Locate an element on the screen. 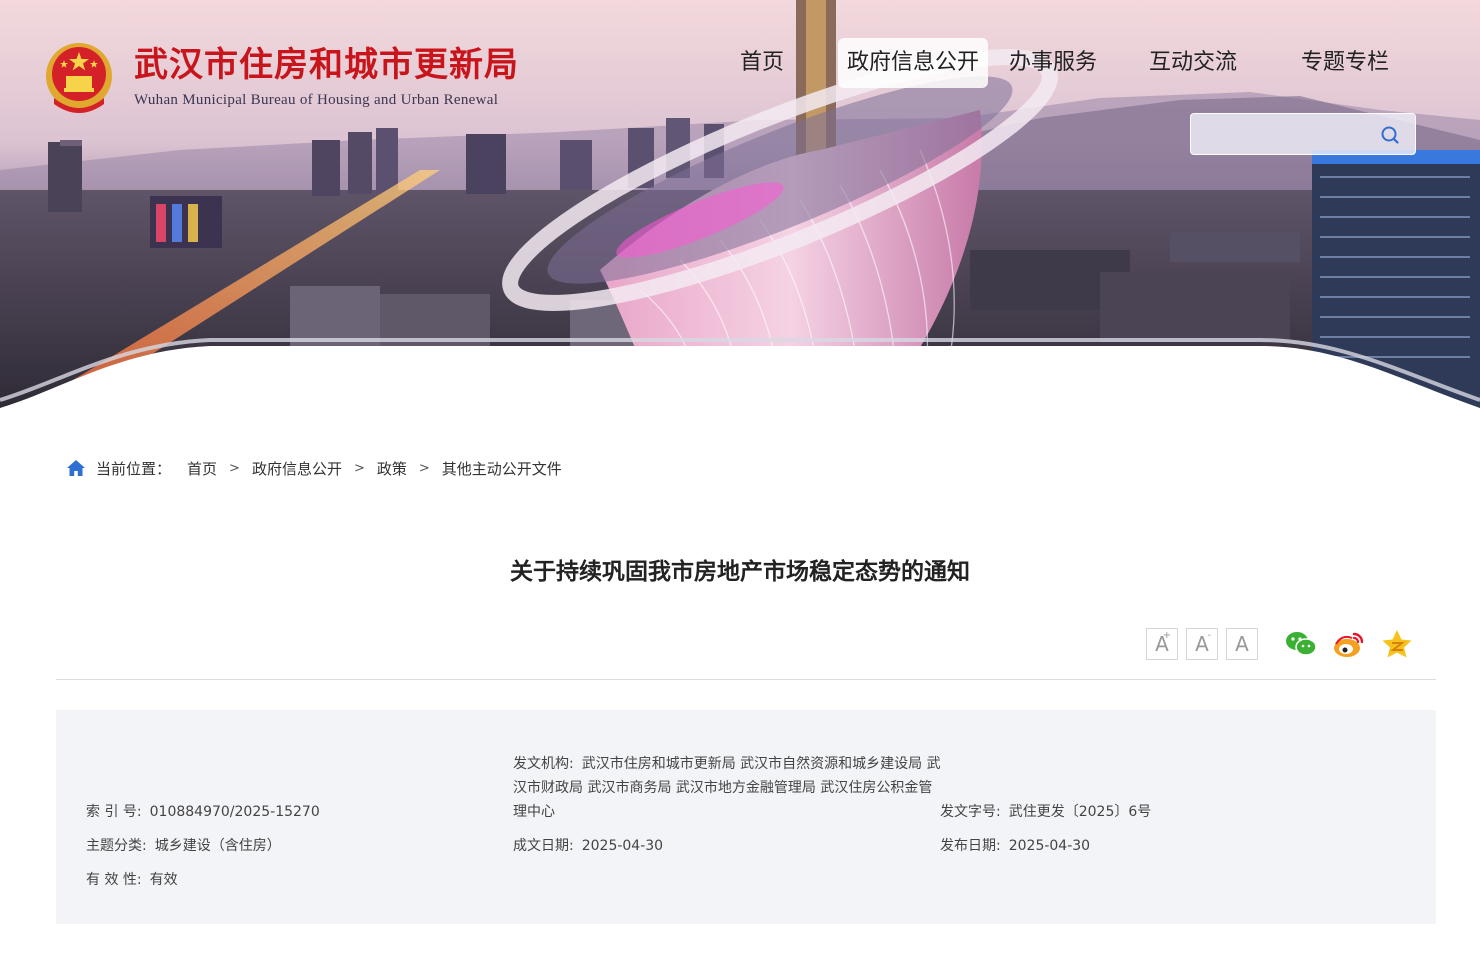 This screenshot has height=956, width=1480. breadcrumb-link-other-files: 其他主动公开文件 is located at coordinates (502, 468).